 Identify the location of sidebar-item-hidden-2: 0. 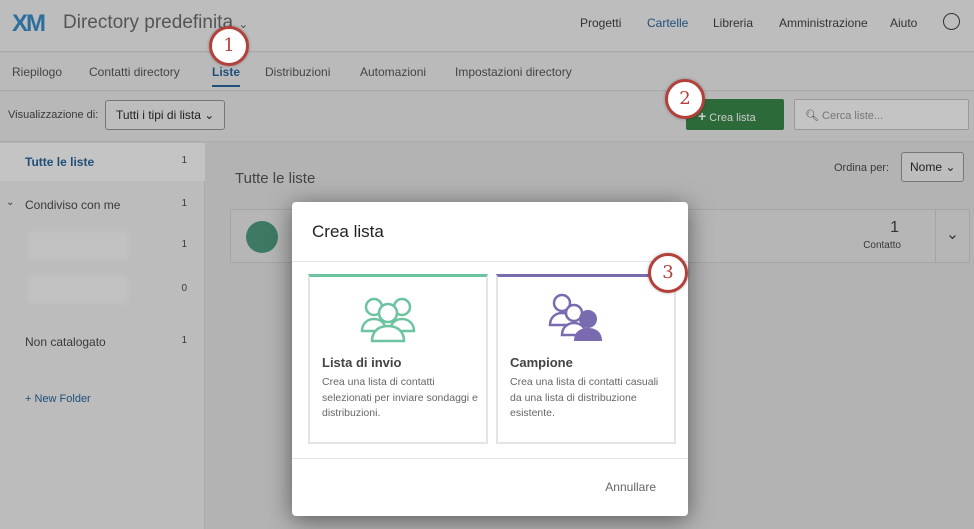
(102, 290).